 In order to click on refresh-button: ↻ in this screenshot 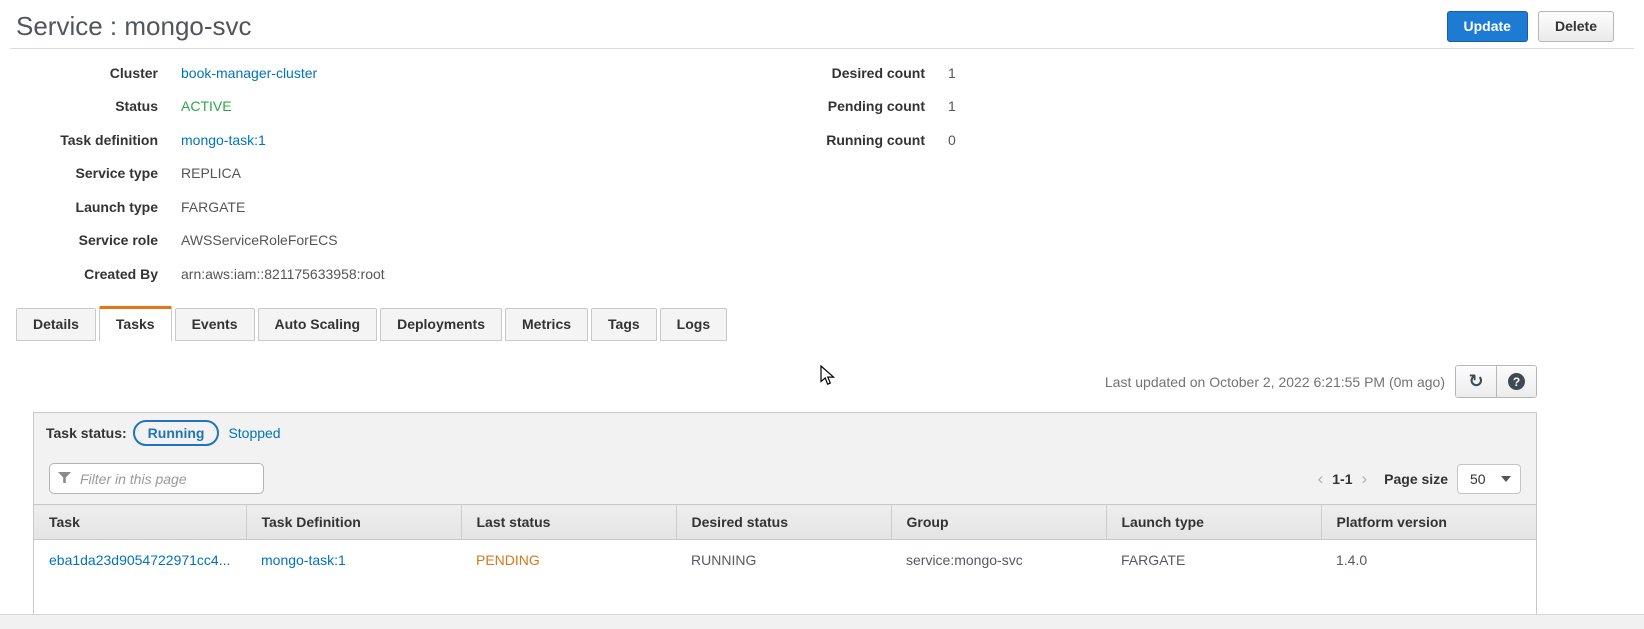, I will do `click(1476, 381)`.